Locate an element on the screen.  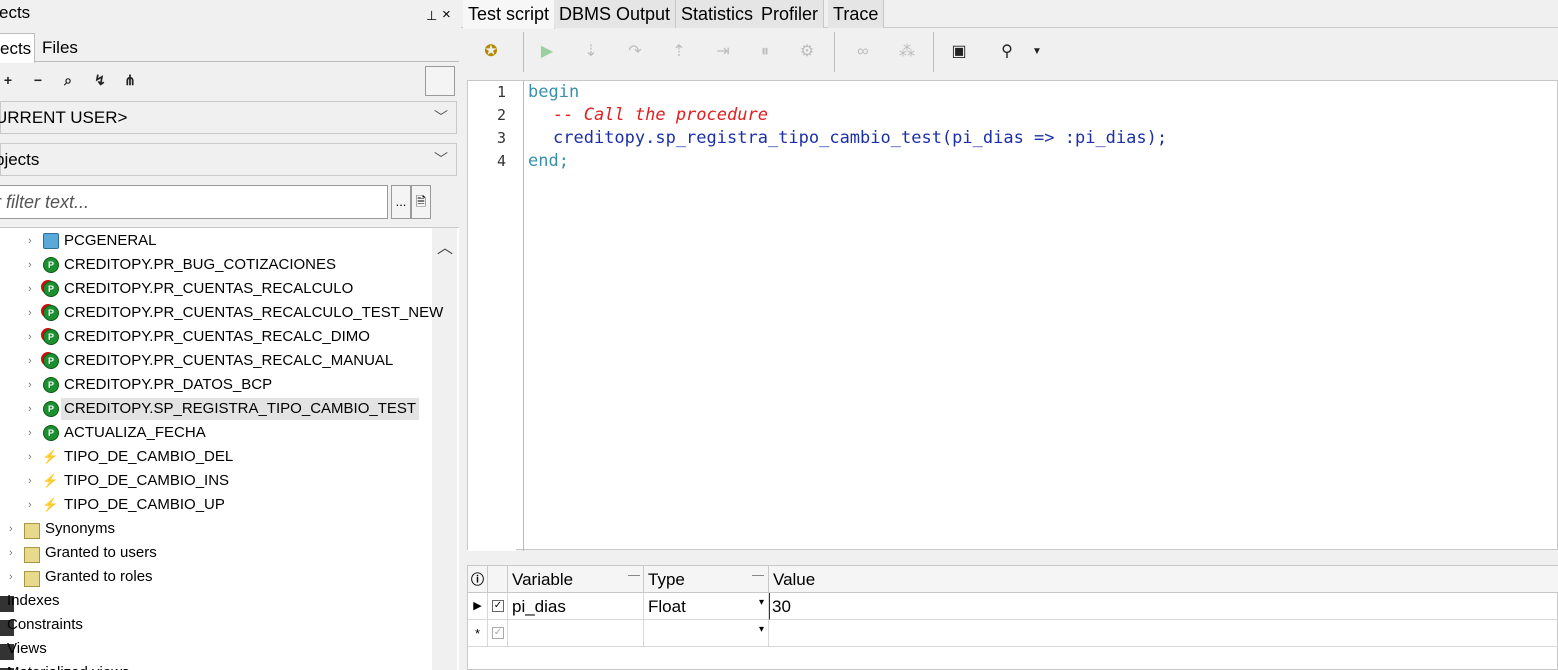
panel-tabs: ects Files is located at coordinates (229, 48).